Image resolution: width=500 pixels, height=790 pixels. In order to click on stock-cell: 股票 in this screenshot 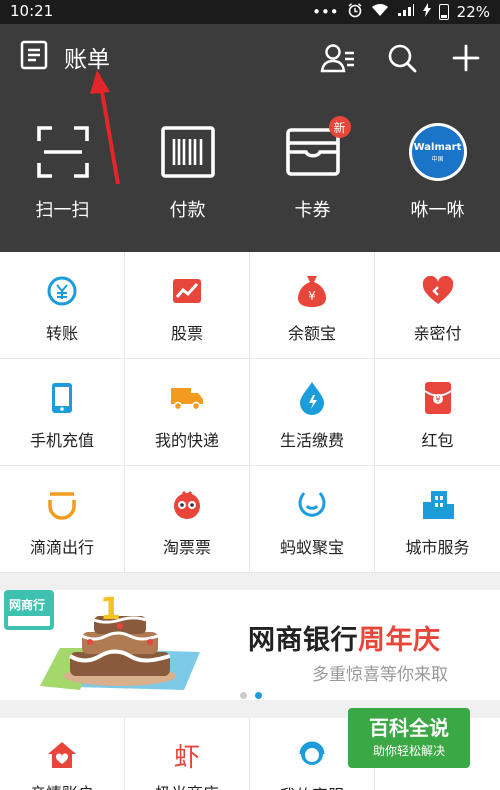, I will do `click(187, 305)`.